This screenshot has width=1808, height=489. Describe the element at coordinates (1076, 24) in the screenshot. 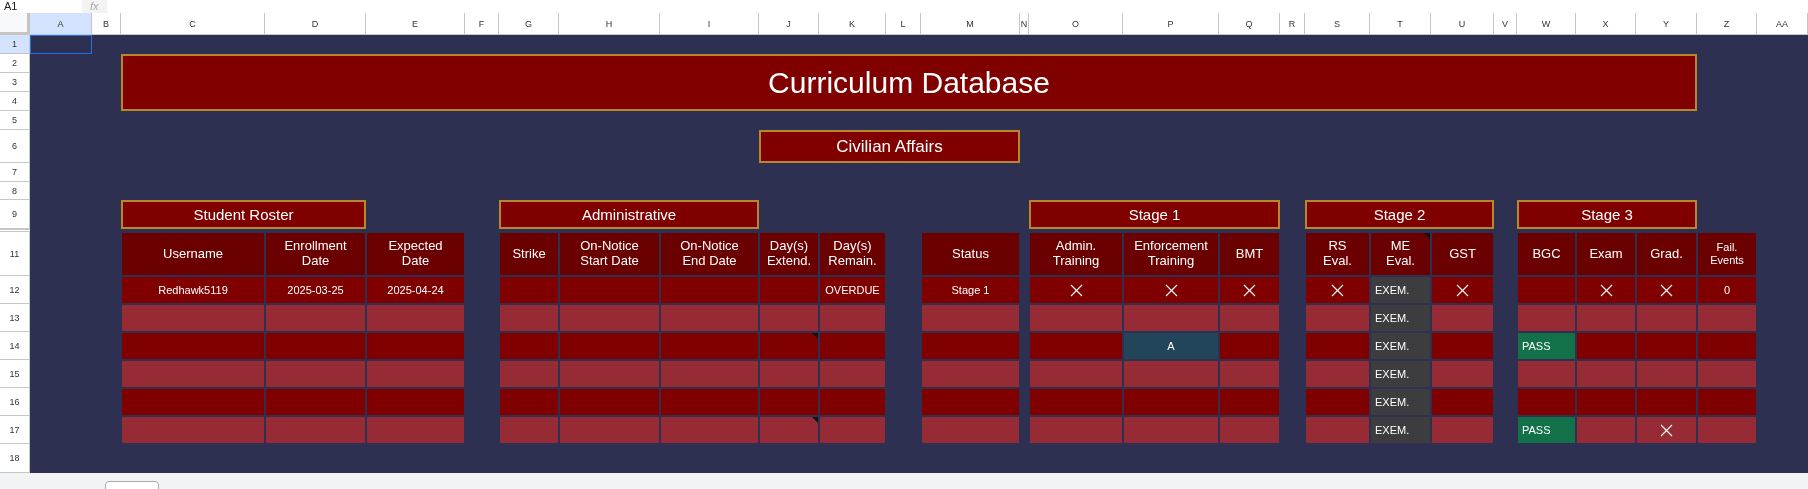

I see `column-header: O` at that location.